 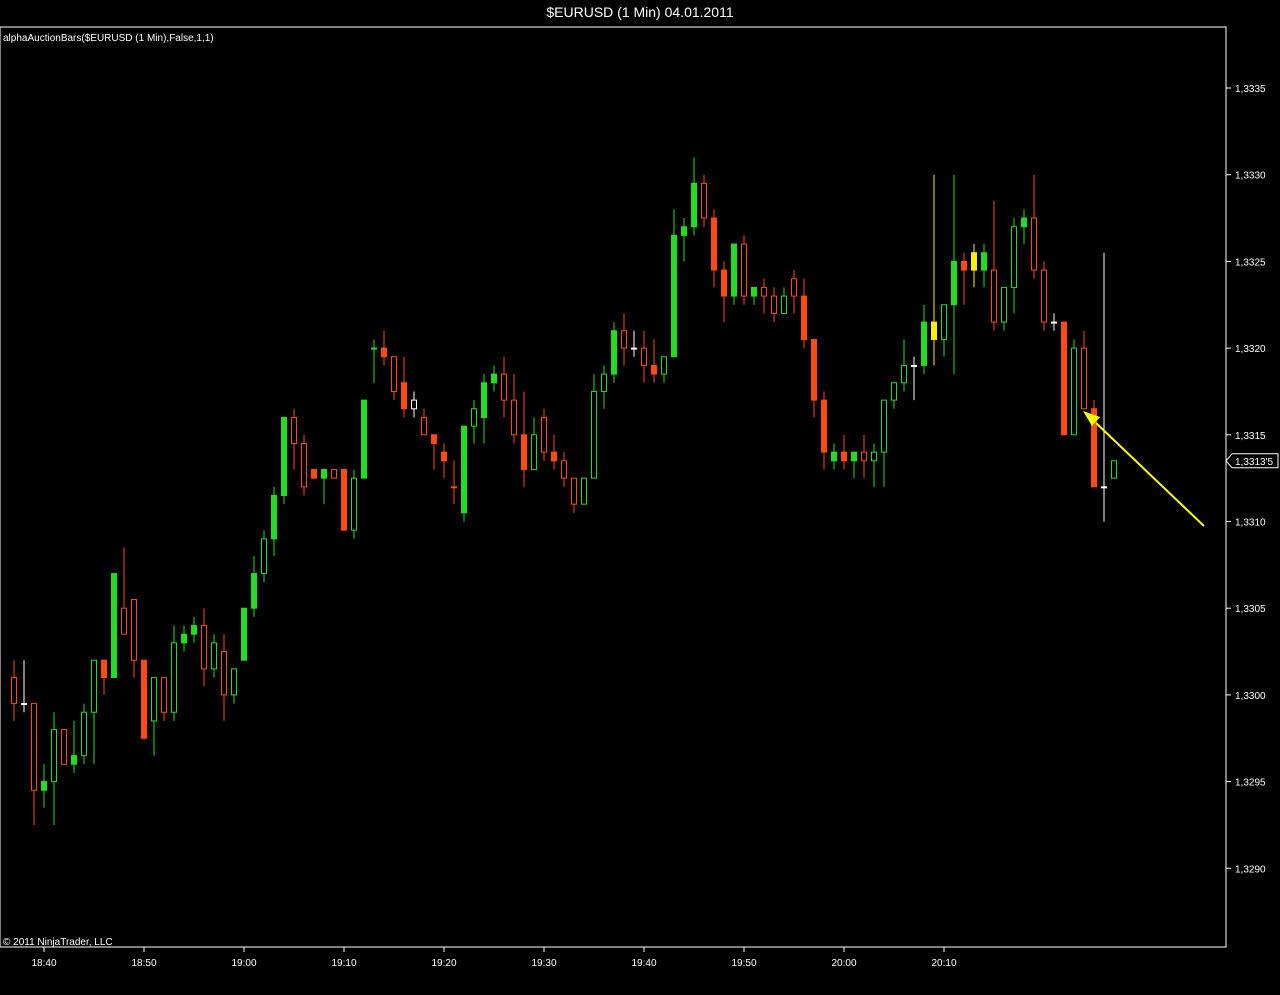 What do you see at coordinates (1250, 869) in the screenshot?
I see `y-tick-label: 1,3290` at bounding box center [1250, 869].